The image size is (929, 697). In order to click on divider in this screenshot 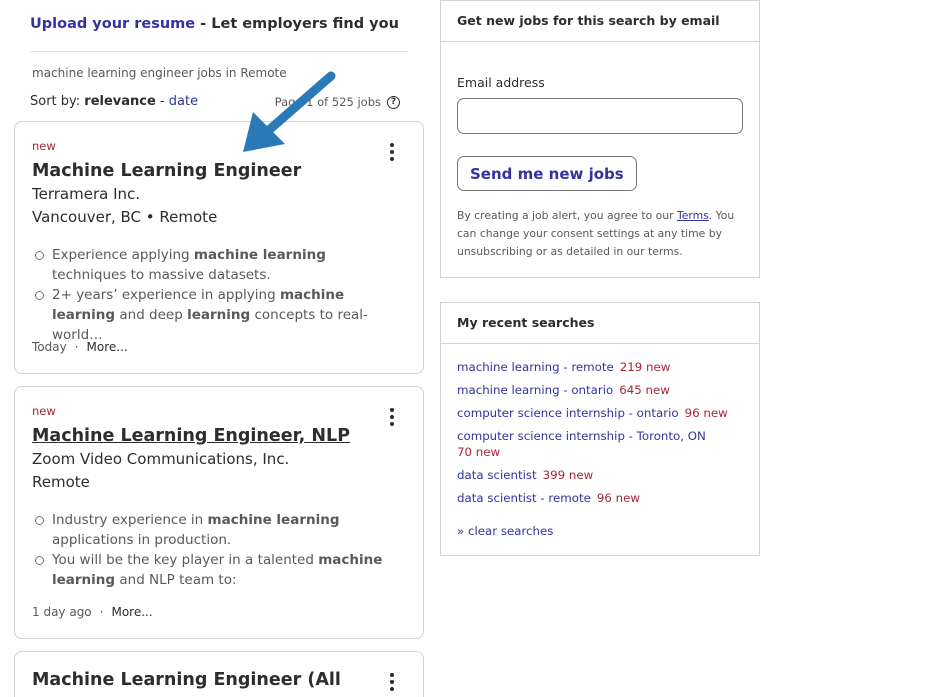, I will do `click(219, 51)`.